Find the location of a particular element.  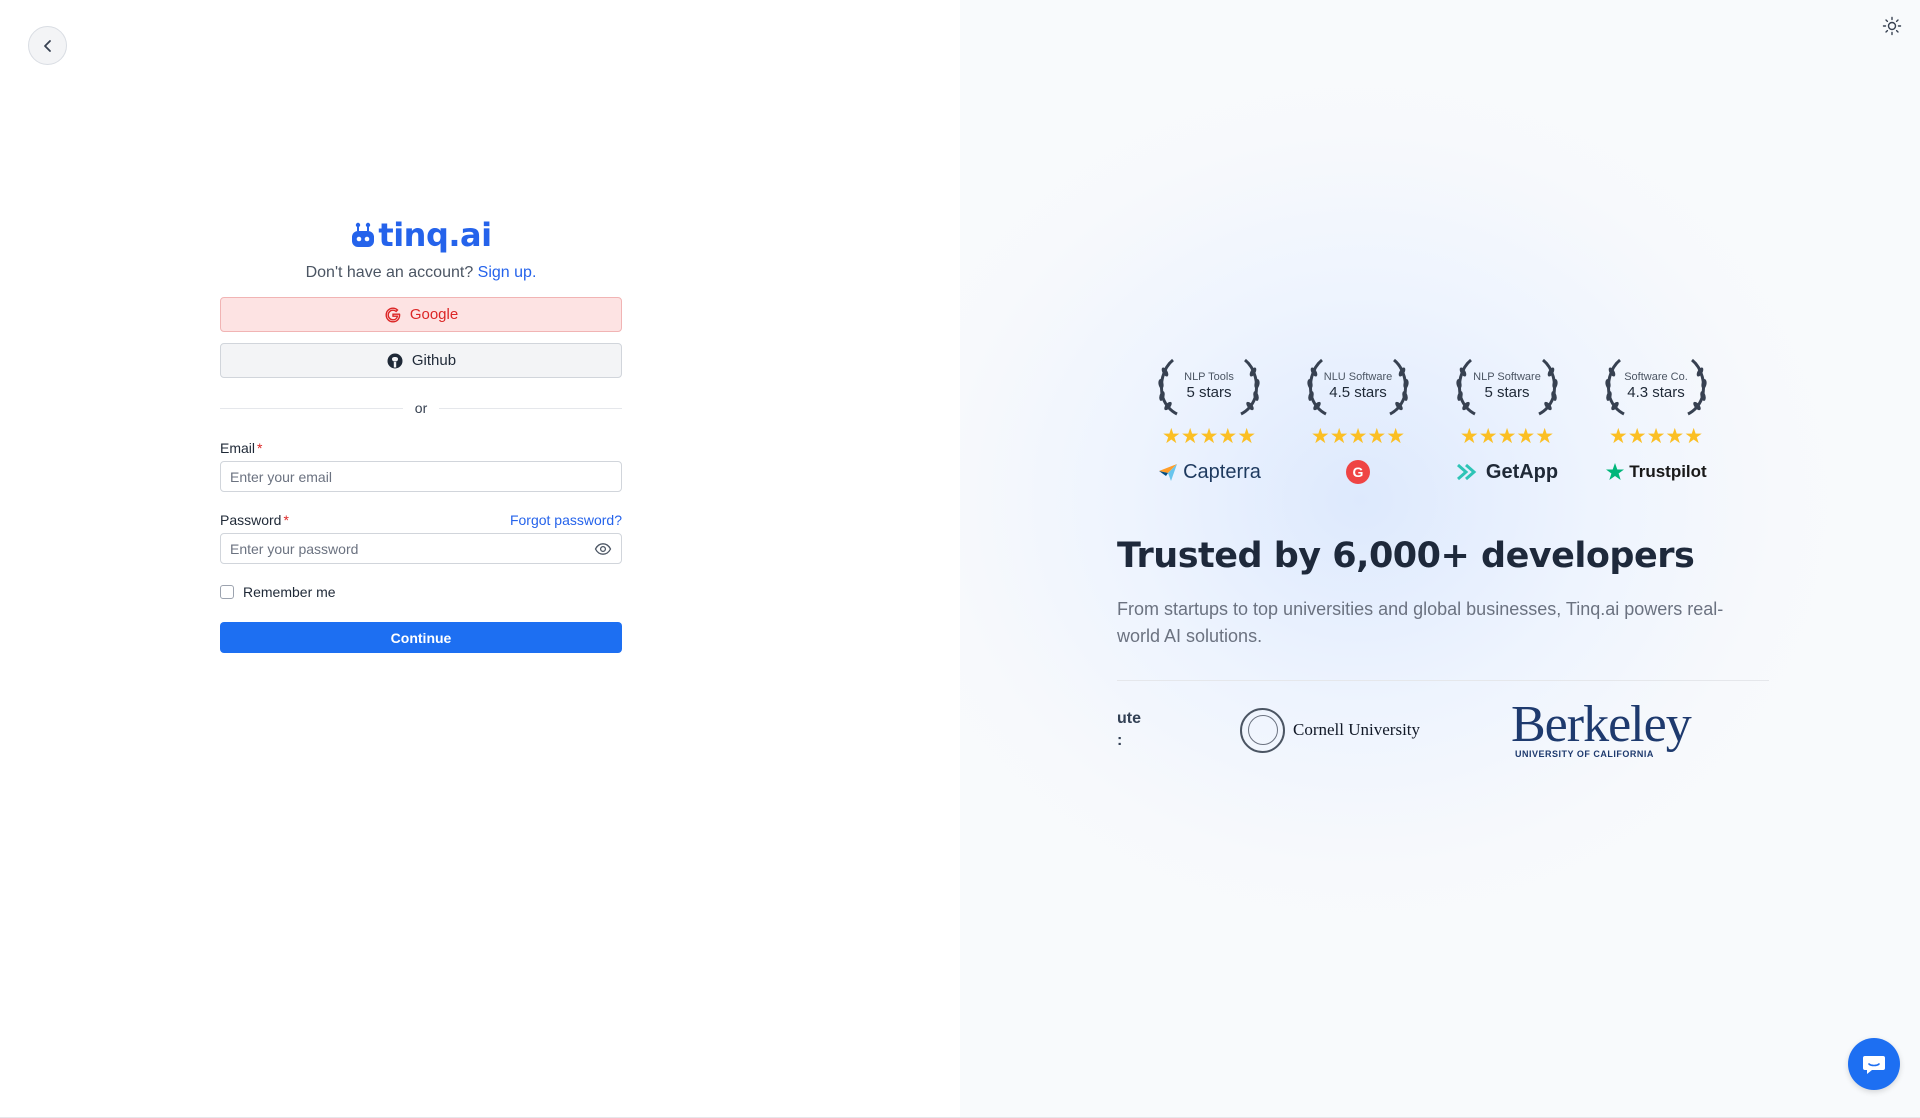

password-field-wrap is located at coordinates (421, 548).